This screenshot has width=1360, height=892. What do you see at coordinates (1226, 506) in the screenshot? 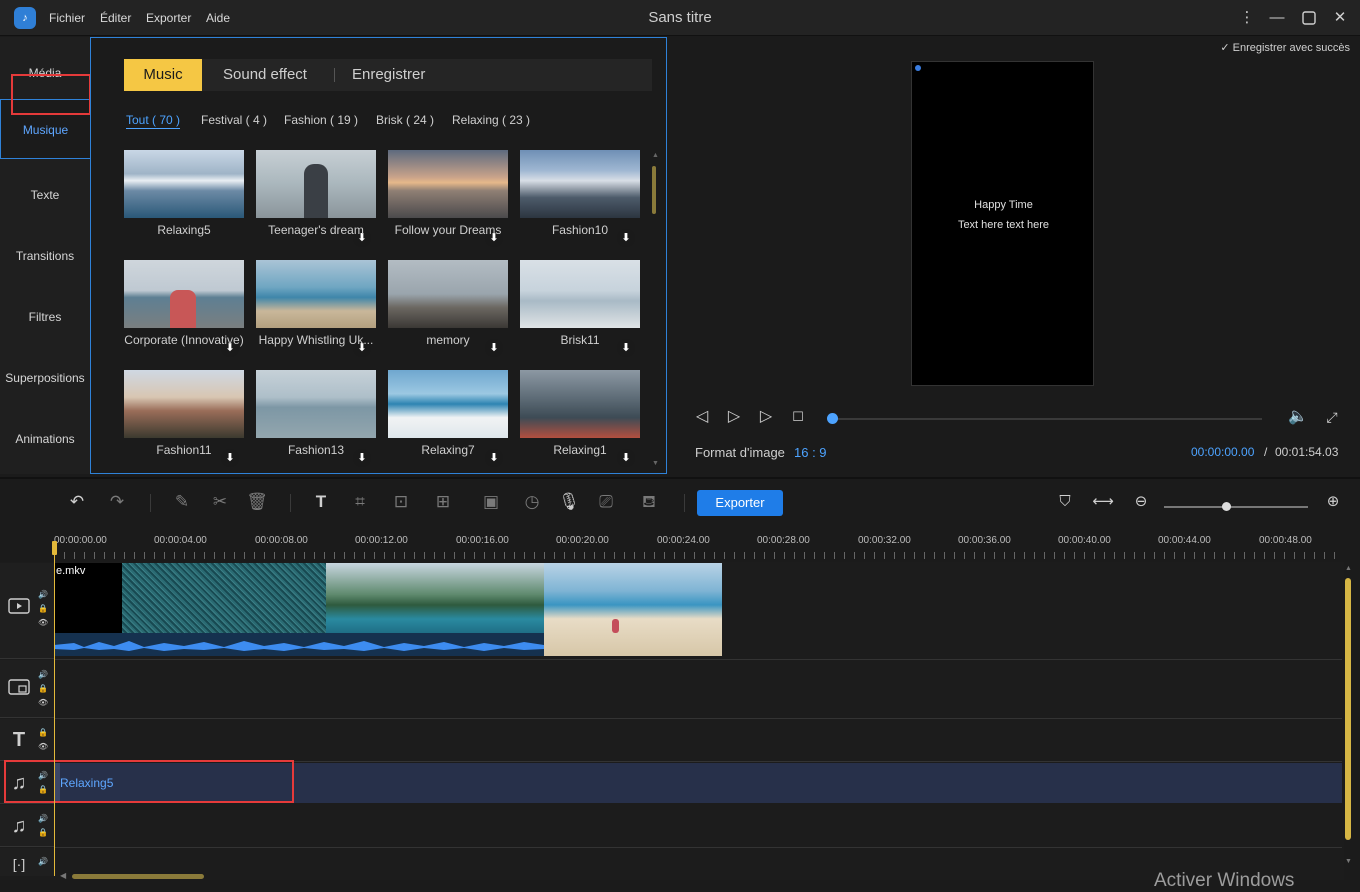
I see `zoom-slider-handle` at bounding box center [1226, 506].